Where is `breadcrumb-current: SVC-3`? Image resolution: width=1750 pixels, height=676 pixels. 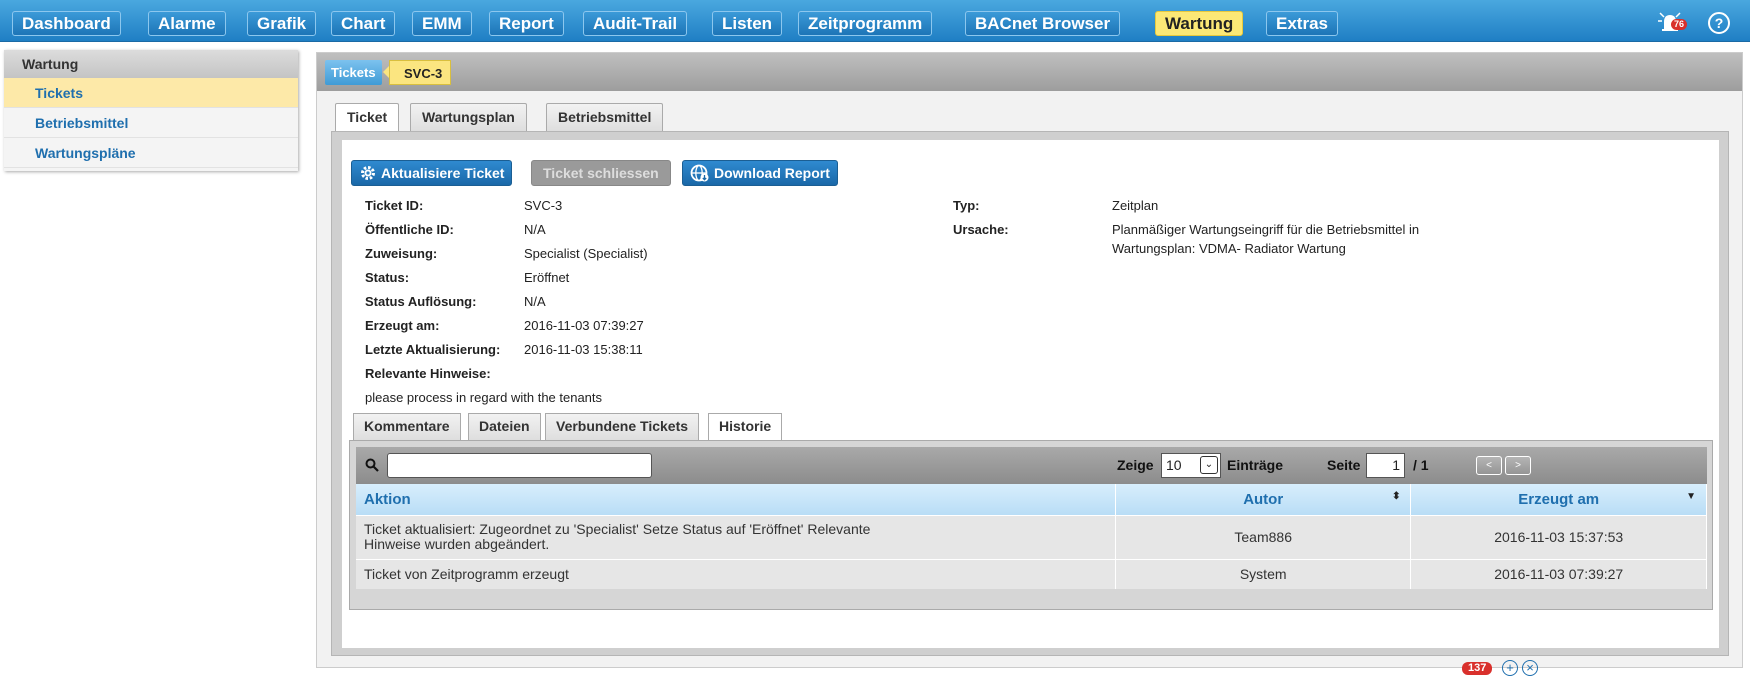 breadcrumb-current: SVC-3 is located at coordinates (420, 72).